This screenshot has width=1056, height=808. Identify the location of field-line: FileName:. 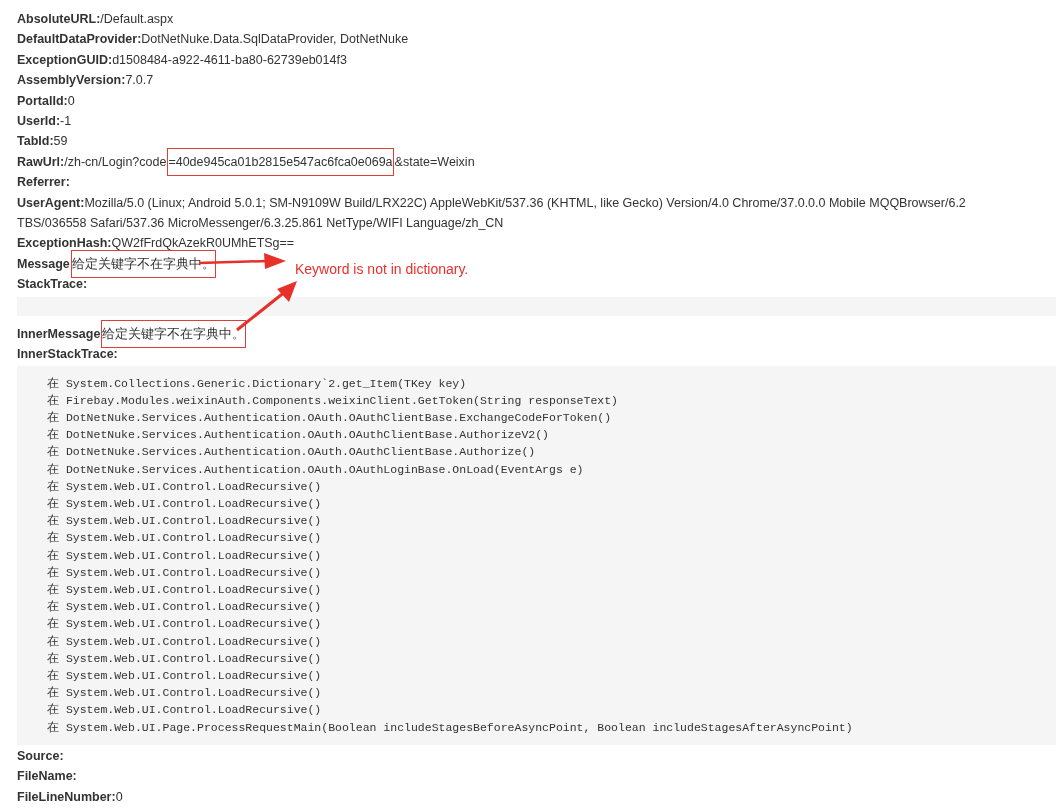
(47, 776).